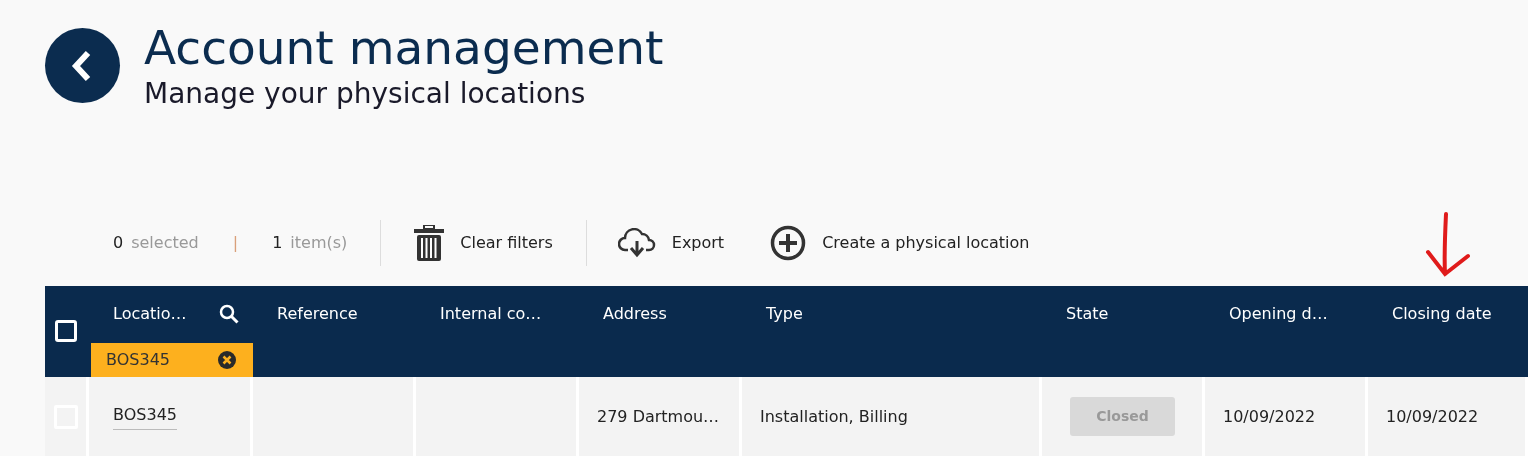 The width and height of the screenshot is (1528, 456). What do you see at coordinates (66, 331) in the screenshot?
I see `select-all-checkbox` at bounding box center [66, 331].